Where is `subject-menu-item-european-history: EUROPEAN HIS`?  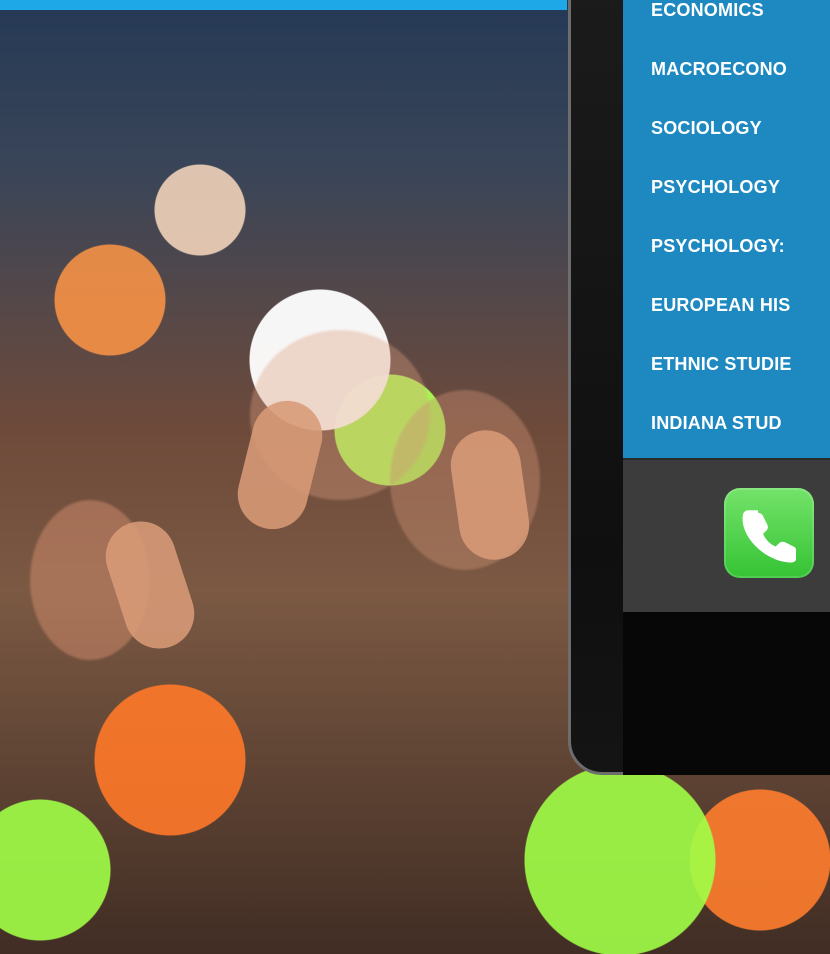
subject-menu-item-european-history: EUROPEAN HIS is located at coordinates (740, 324).